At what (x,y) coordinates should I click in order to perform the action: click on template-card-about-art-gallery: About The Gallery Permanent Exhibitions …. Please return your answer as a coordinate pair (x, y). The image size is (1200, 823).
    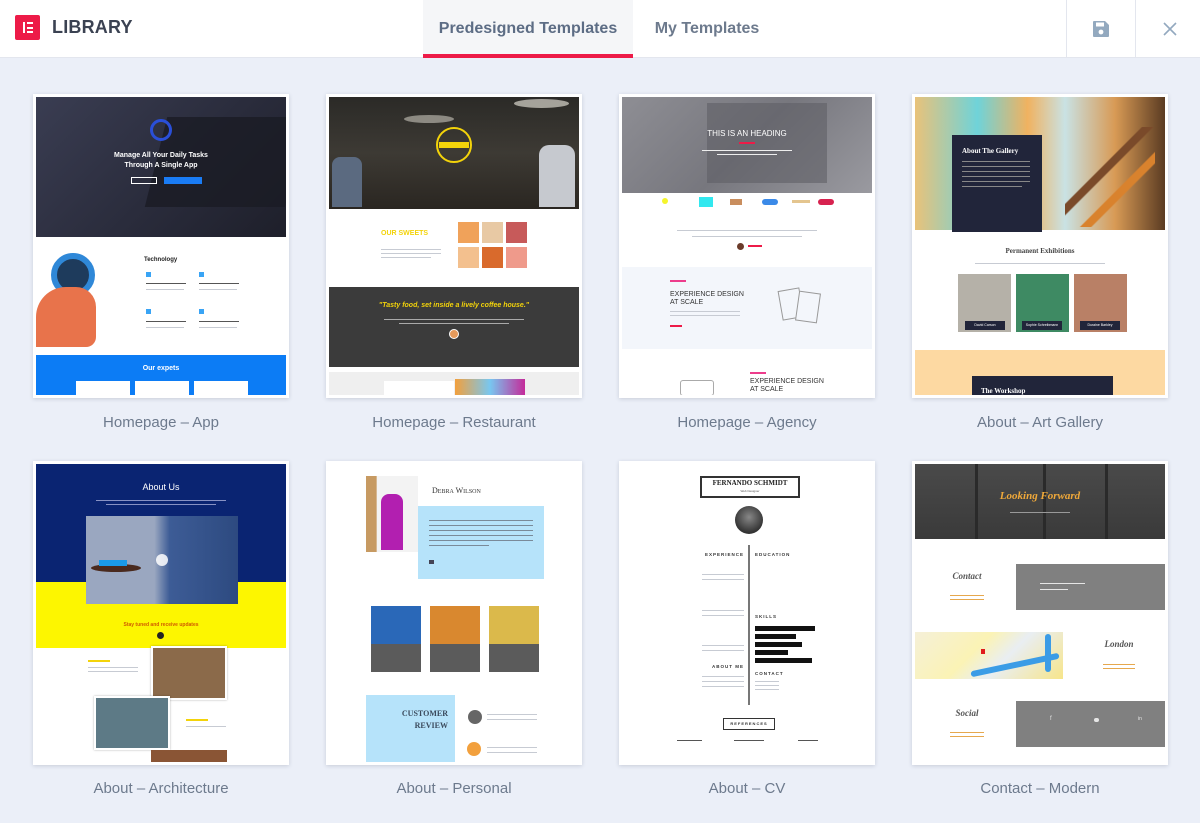
    Looking at the image, I should click on (1040, 246).